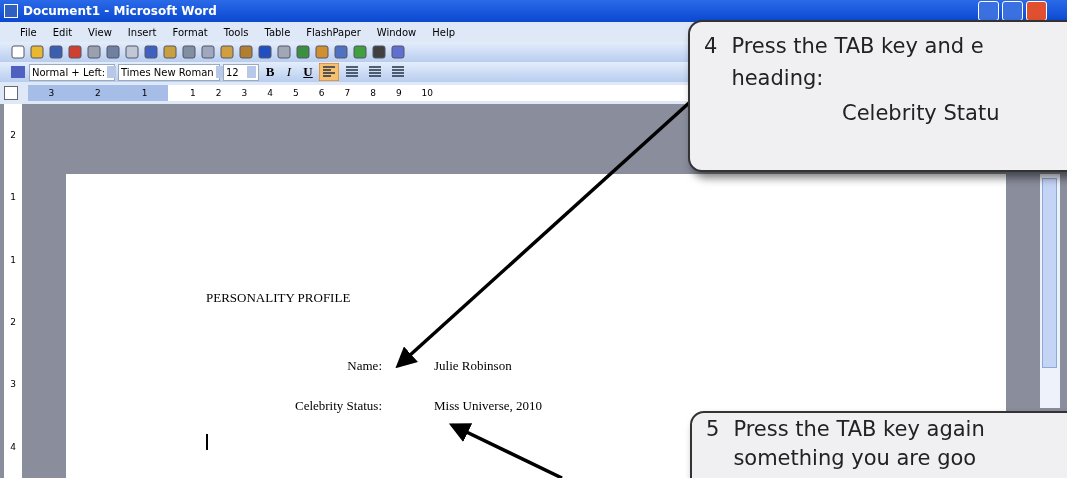  What do you see at coordinates (241, 72) in the screenshot?
I see `size-dropdown: 12` at bounding box center [241, 72].